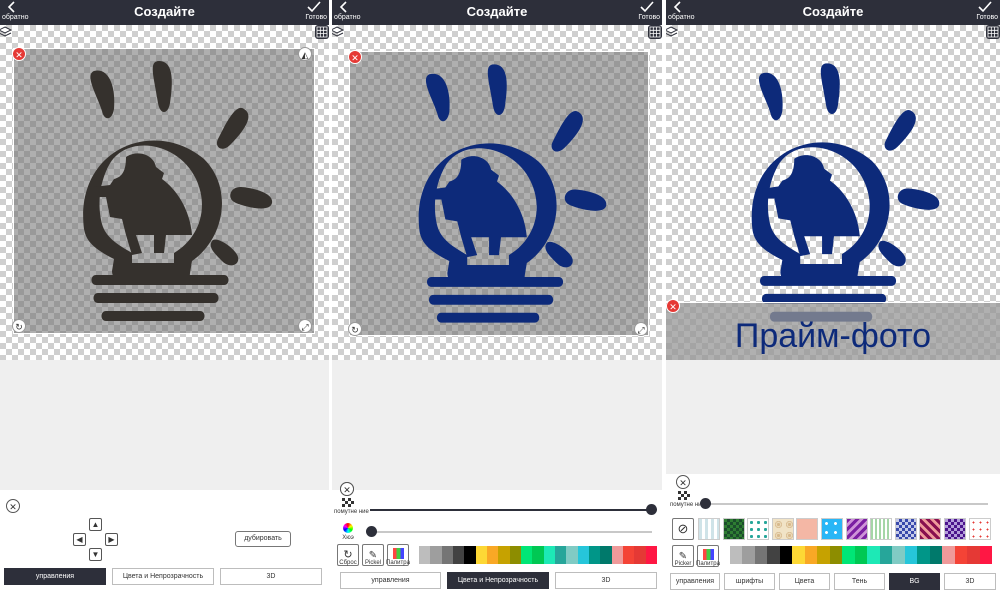 The width and height of the screenshot is (1000, 593). Describe the element at coordinates (511, 532) in the screenshot. I see `hue-slider` at that location.